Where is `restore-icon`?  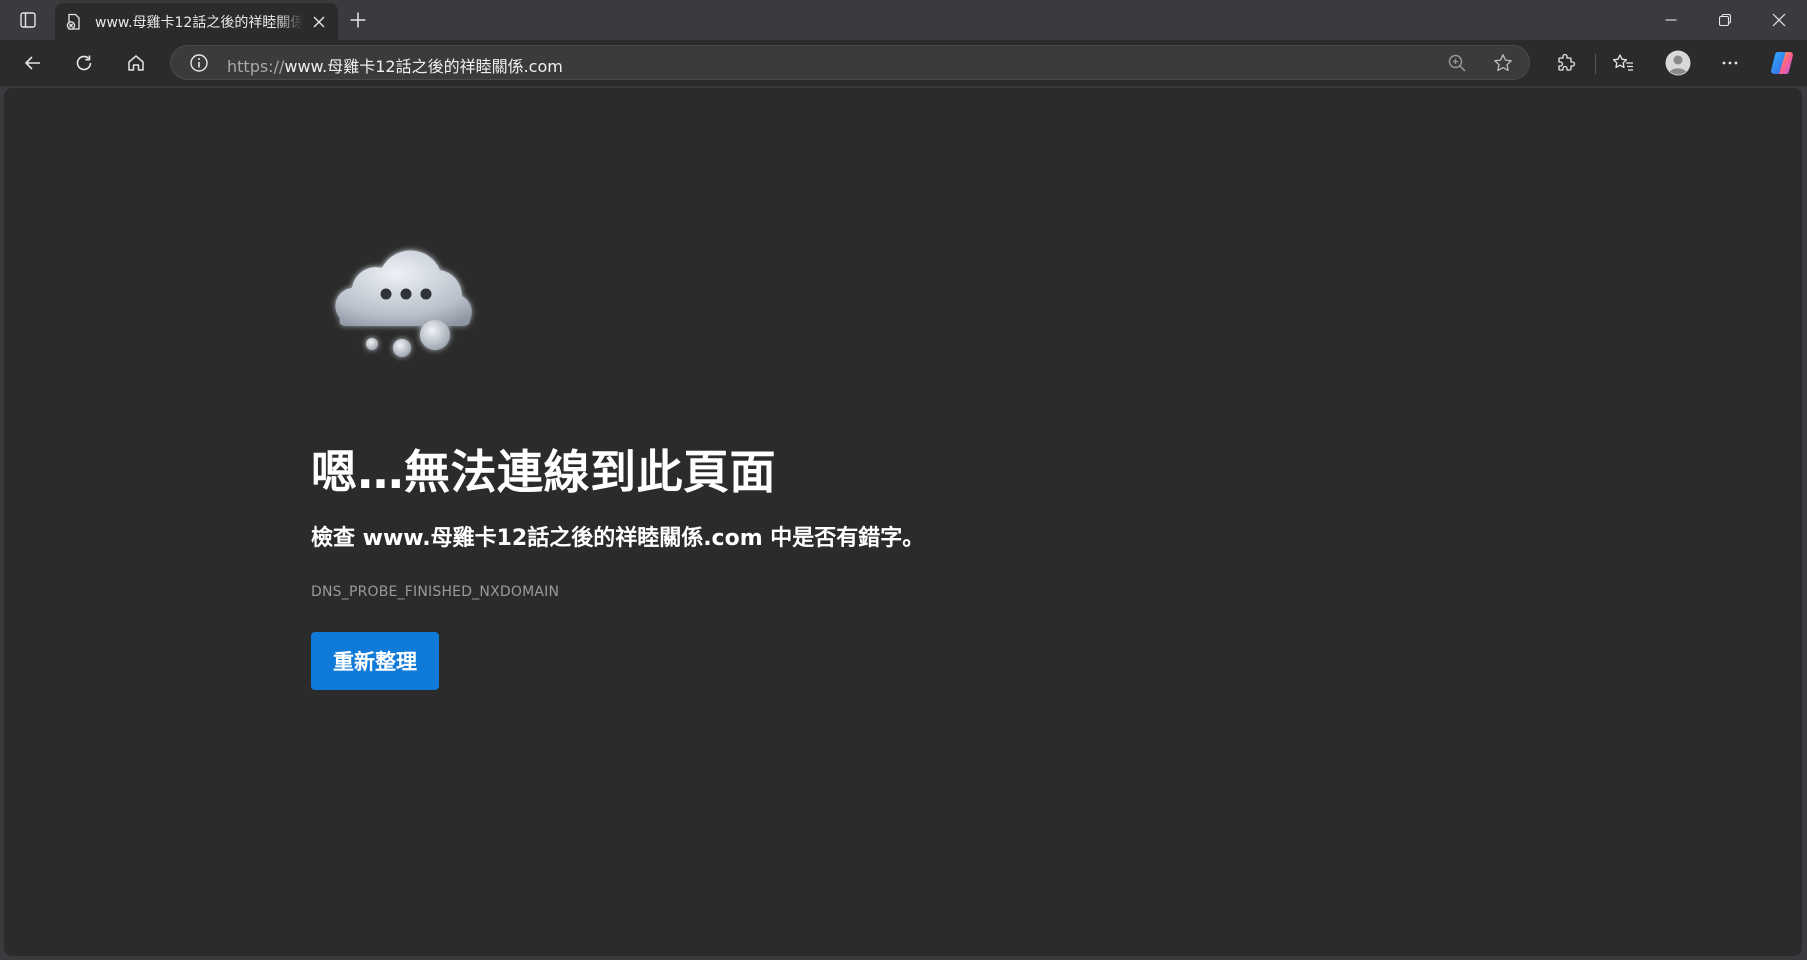 restore-icon is located at coordinates (1725, 20).